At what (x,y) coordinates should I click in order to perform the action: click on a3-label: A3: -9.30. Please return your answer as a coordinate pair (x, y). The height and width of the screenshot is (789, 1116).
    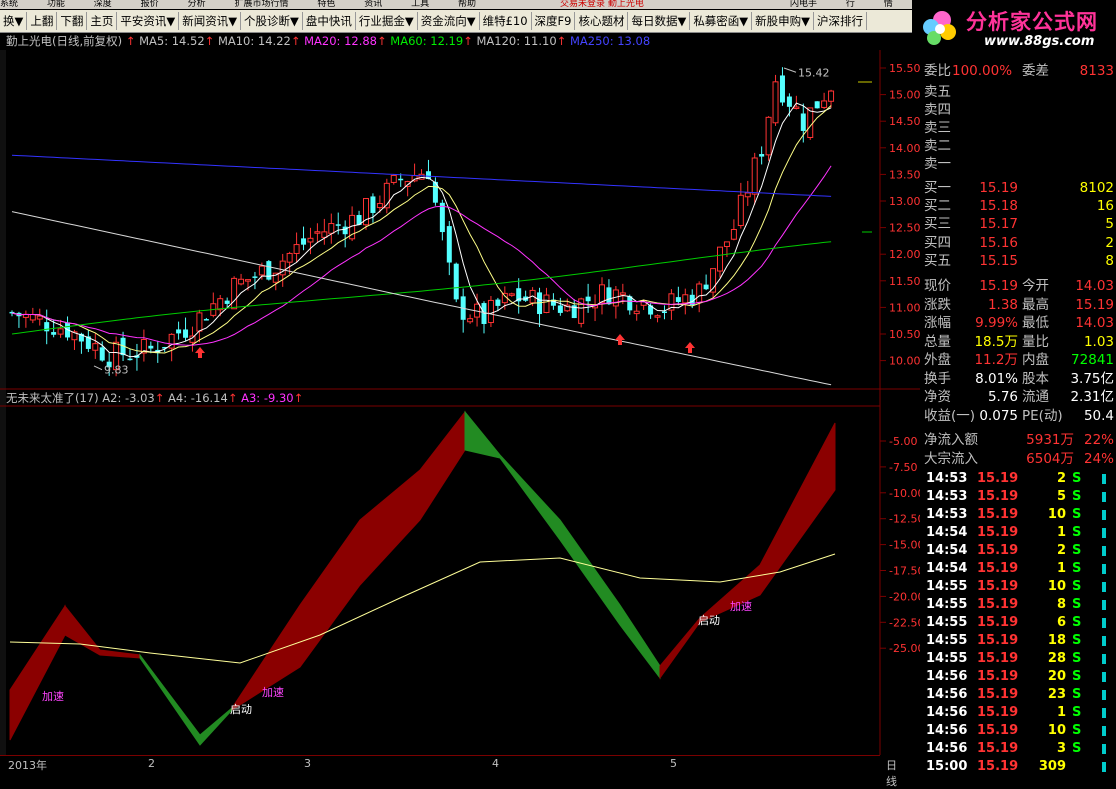
    Looking at the image, I should click on (267, 398).